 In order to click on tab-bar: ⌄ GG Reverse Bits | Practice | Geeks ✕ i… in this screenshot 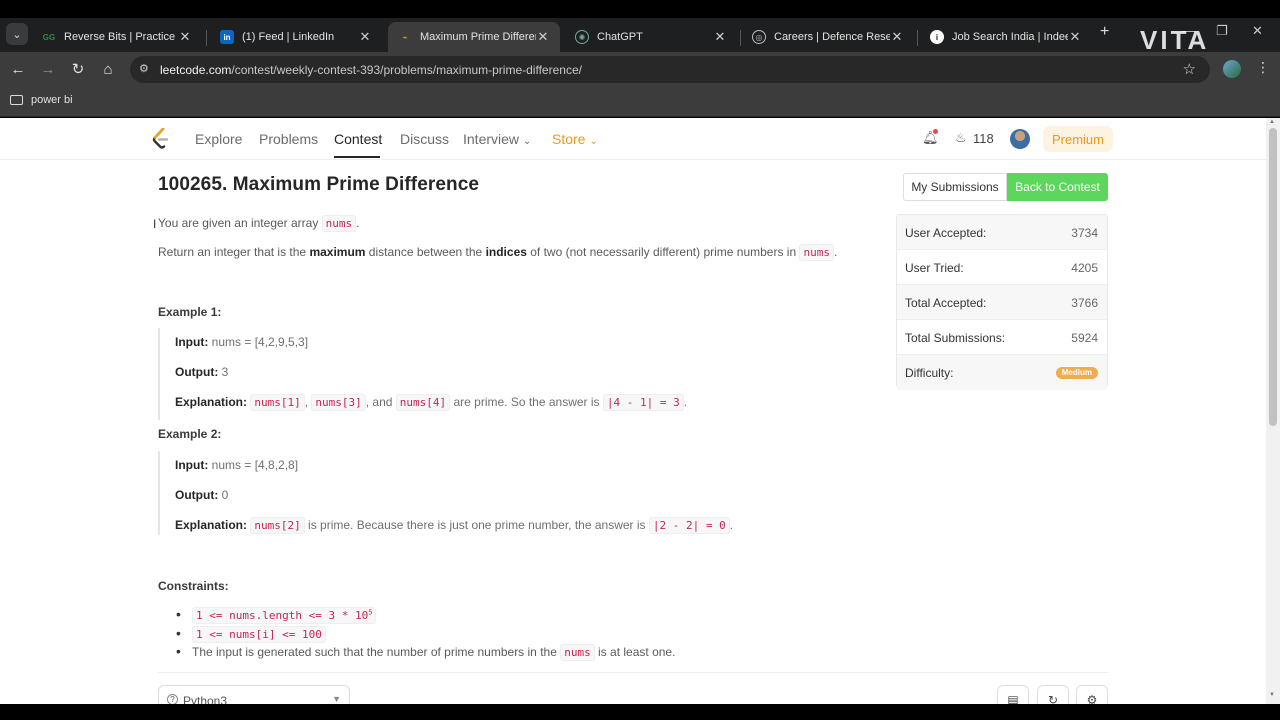, I will do `click(640, 35)`.